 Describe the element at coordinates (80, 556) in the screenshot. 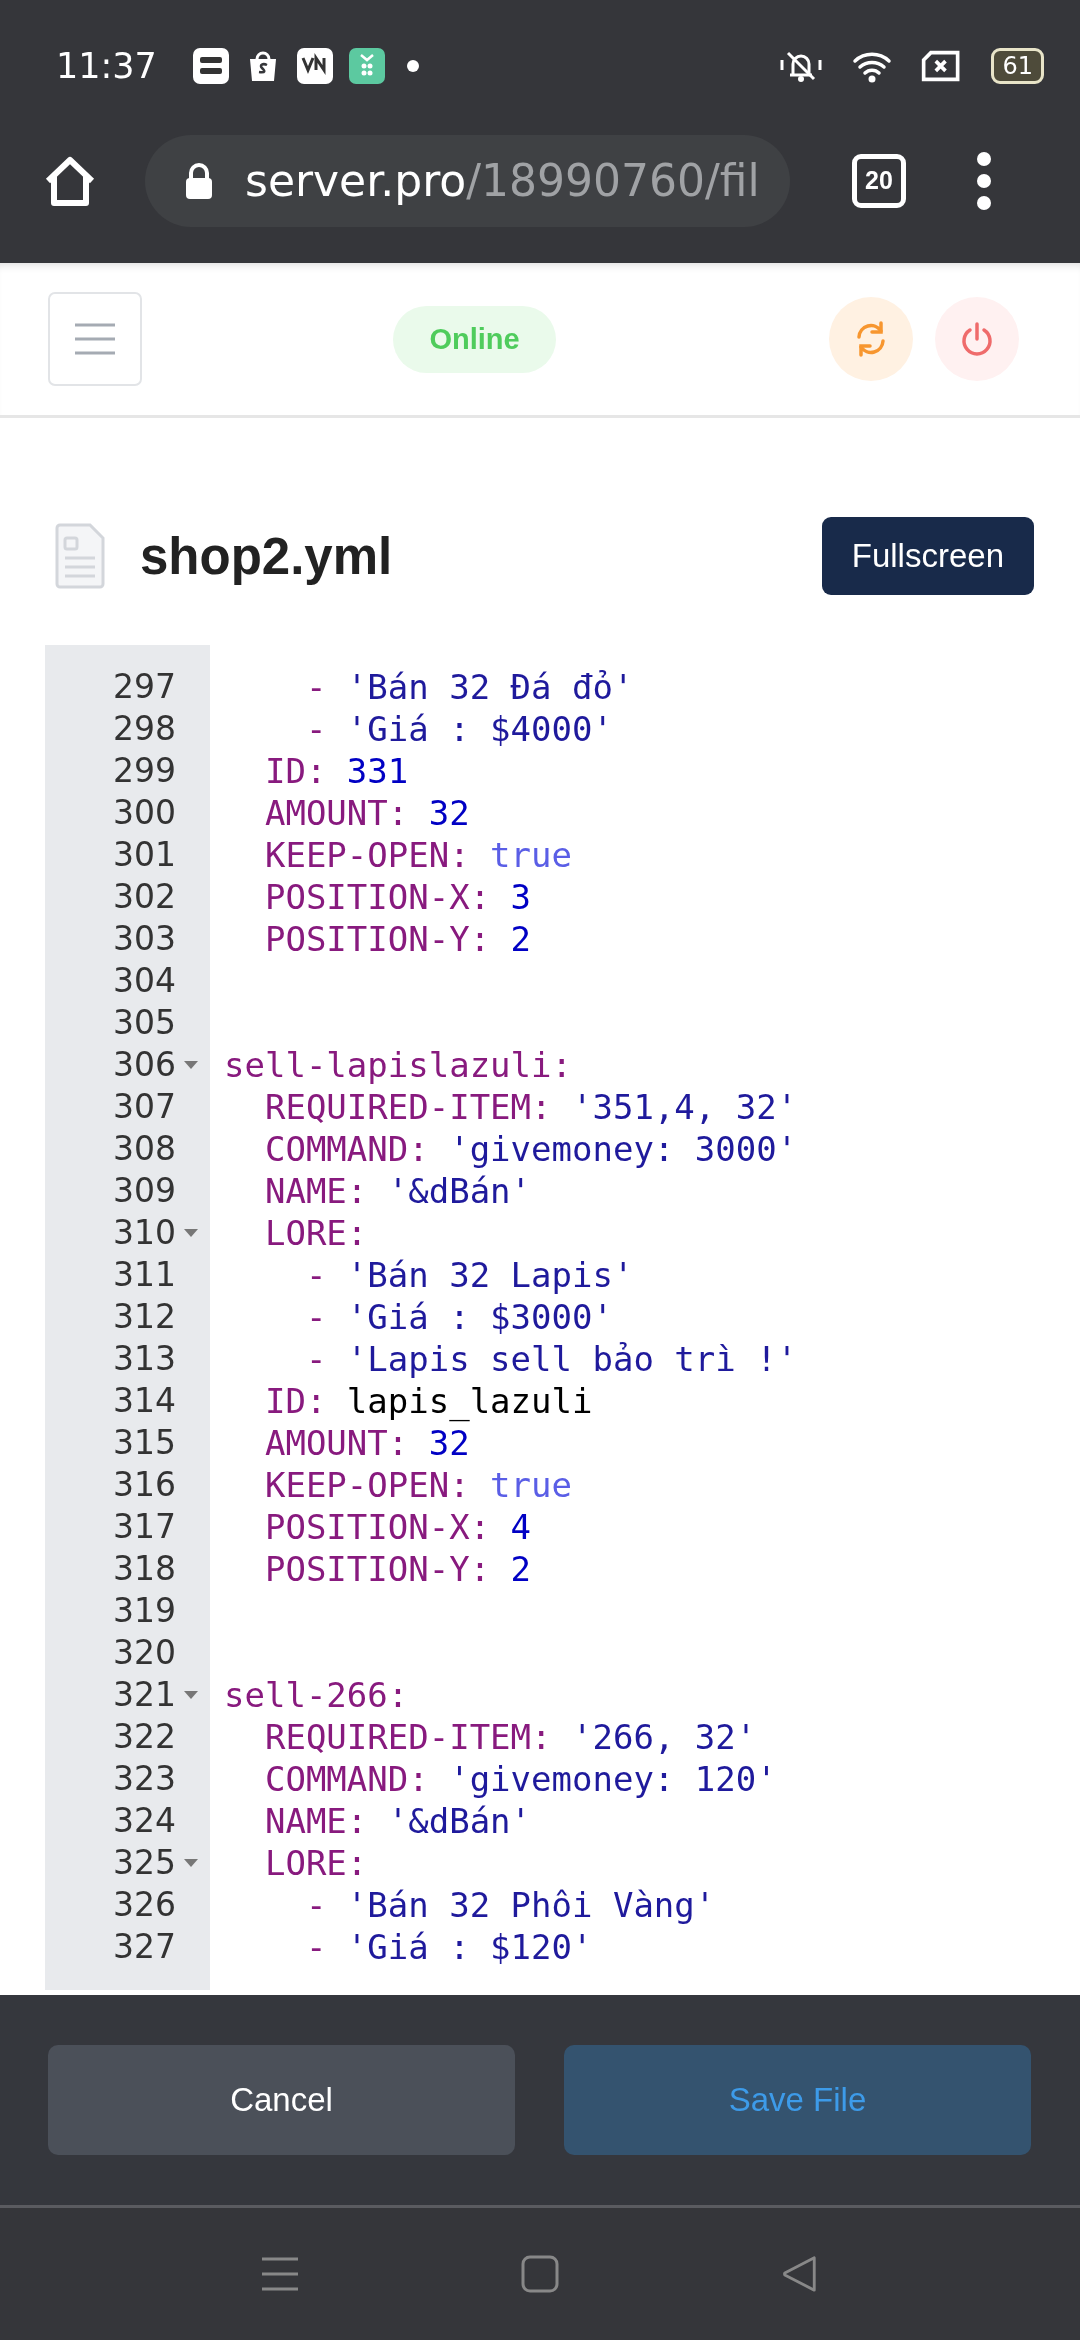

I see `document-icon` at that location.